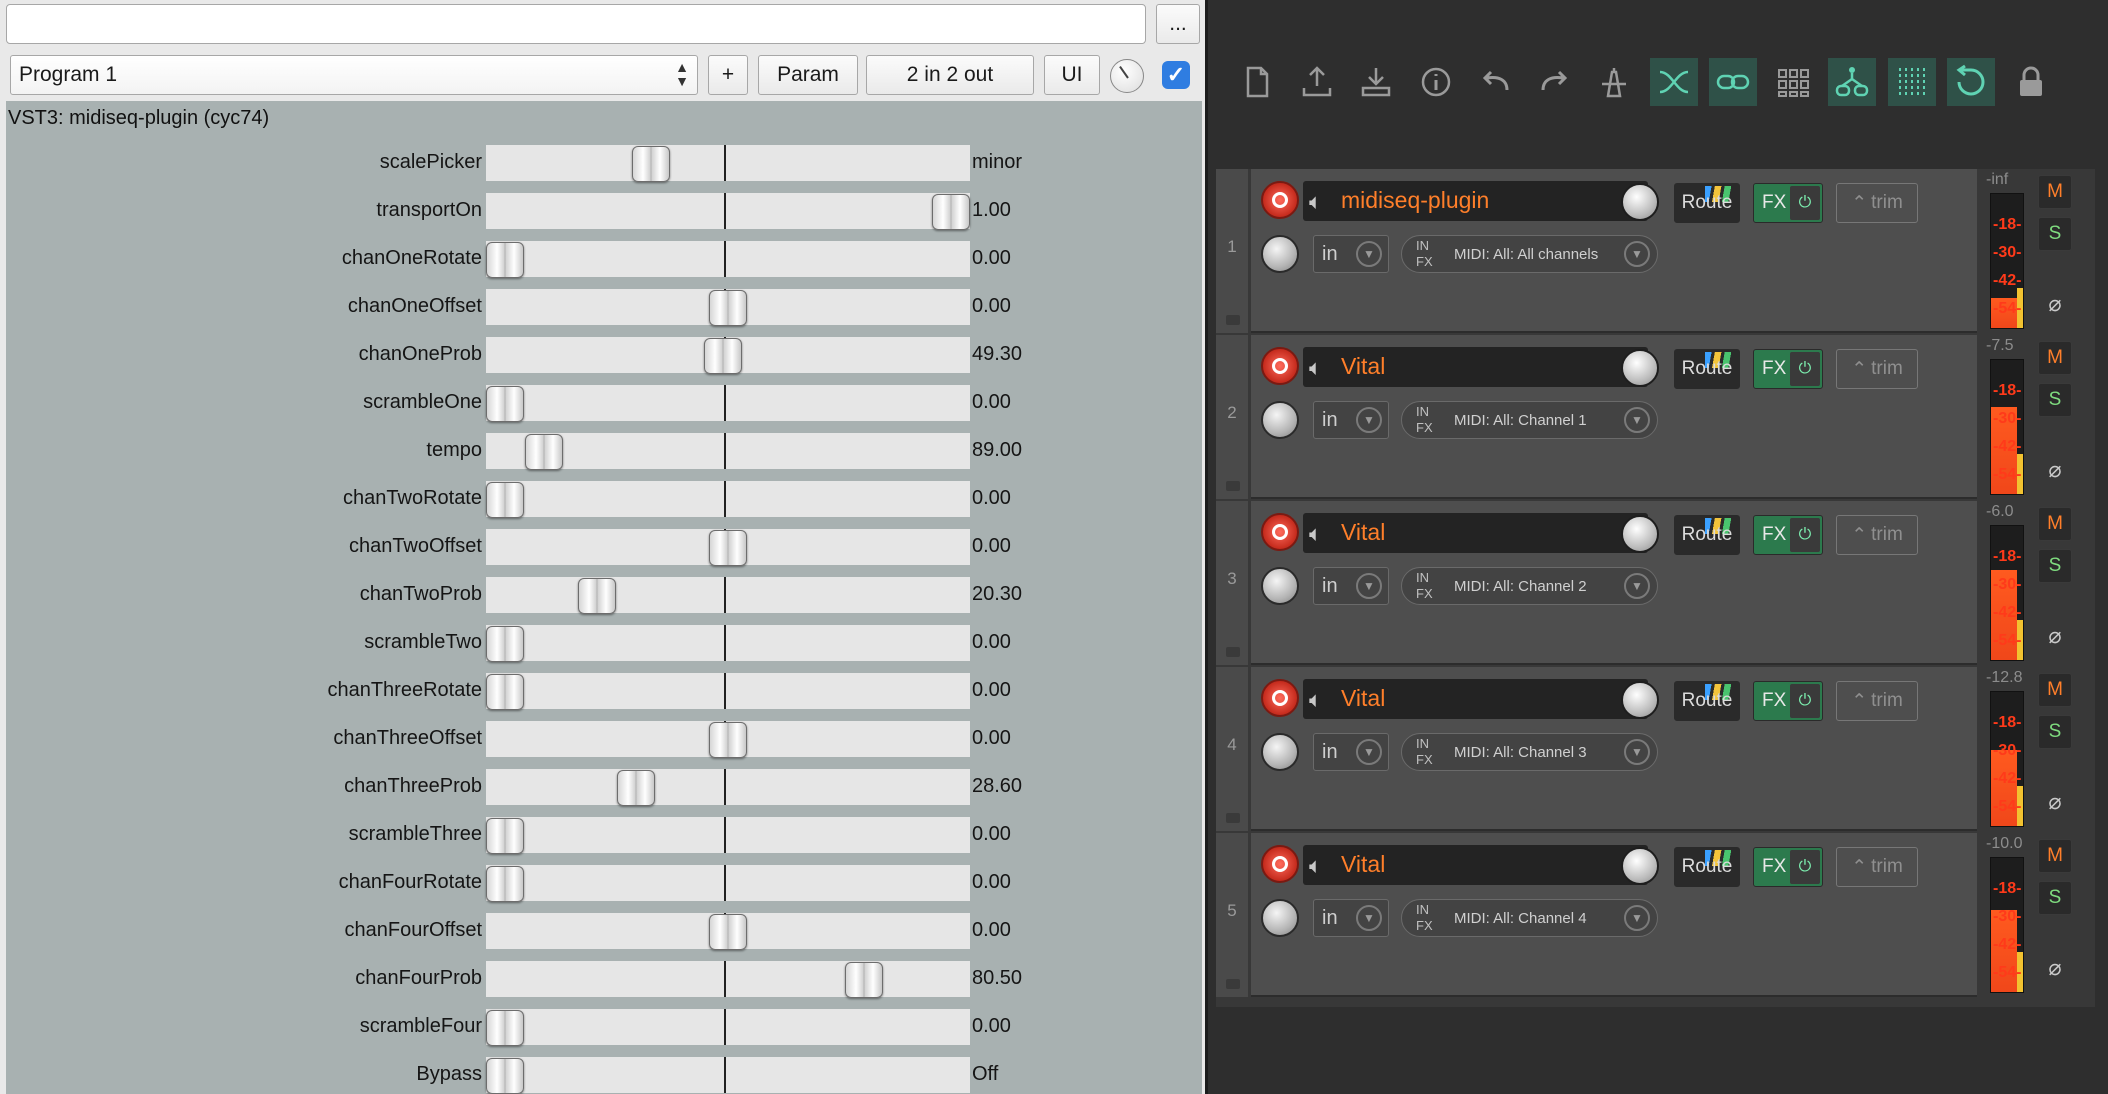  Describe the element at coordinates (1673, 82) in the screenshot. I see `crossfade-button` at that location.